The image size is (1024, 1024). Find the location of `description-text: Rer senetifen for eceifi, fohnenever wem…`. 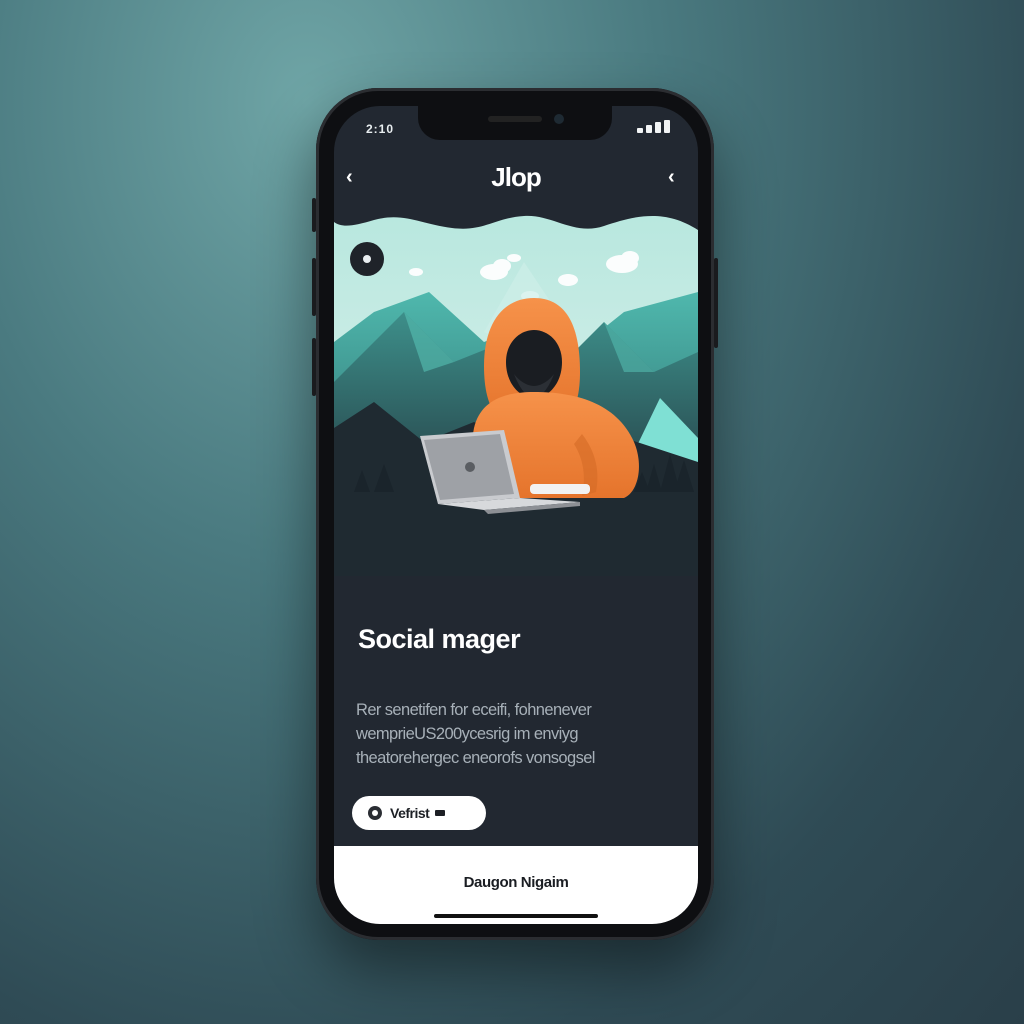

description-text: Rer senetifen for eceifi, fohnenever wem… is located at coordinates (475, 734).